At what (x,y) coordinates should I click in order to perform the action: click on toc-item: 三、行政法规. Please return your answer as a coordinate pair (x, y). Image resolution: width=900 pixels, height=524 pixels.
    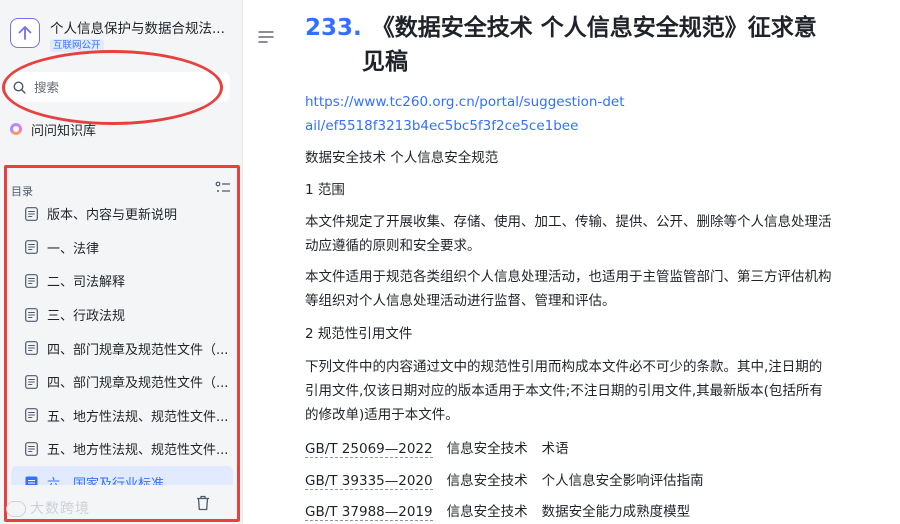
    Looking at the image, I should click on (122, 315).